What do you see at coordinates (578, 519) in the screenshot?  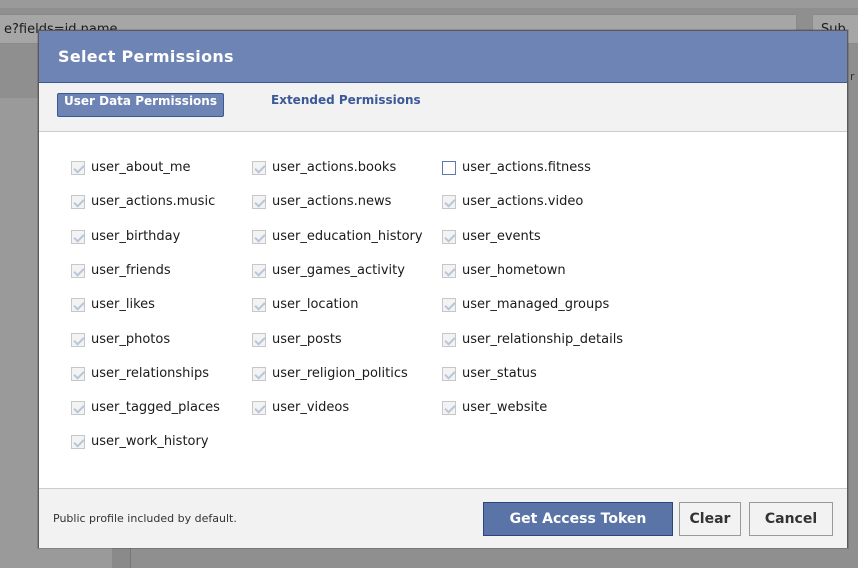 I see `get-access-token-button: Get Access Token` at bounding box center [578, 519].